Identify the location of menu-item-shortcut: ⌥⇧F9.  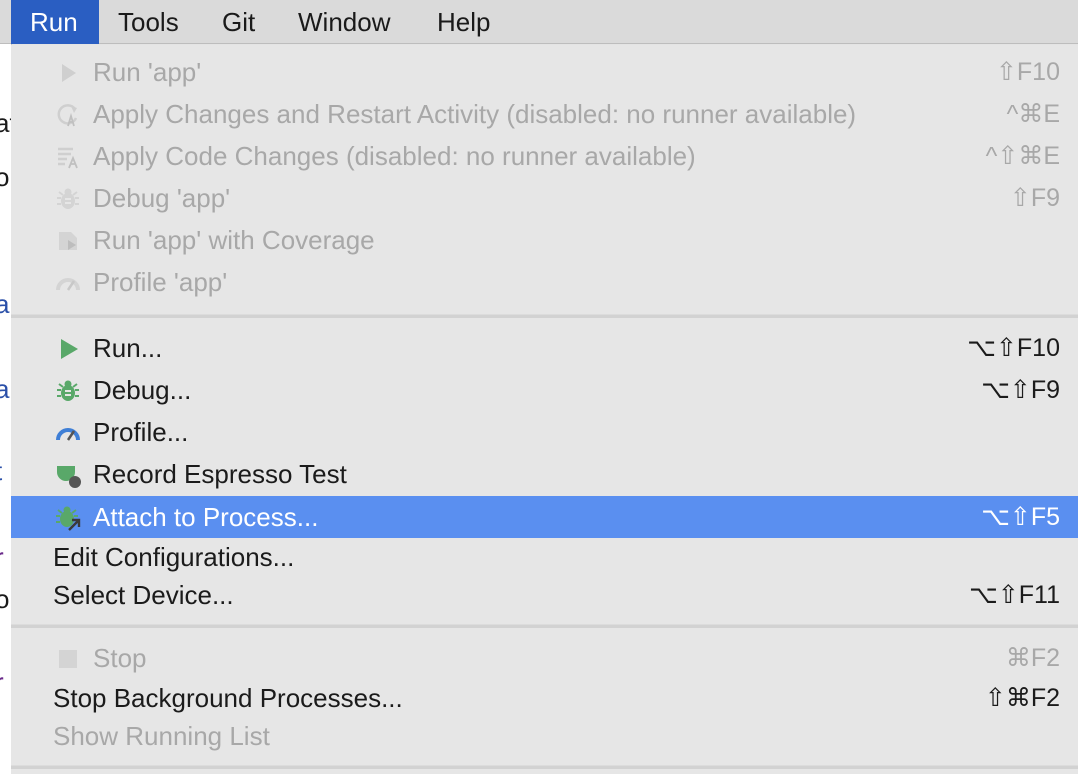
(1020, 390).